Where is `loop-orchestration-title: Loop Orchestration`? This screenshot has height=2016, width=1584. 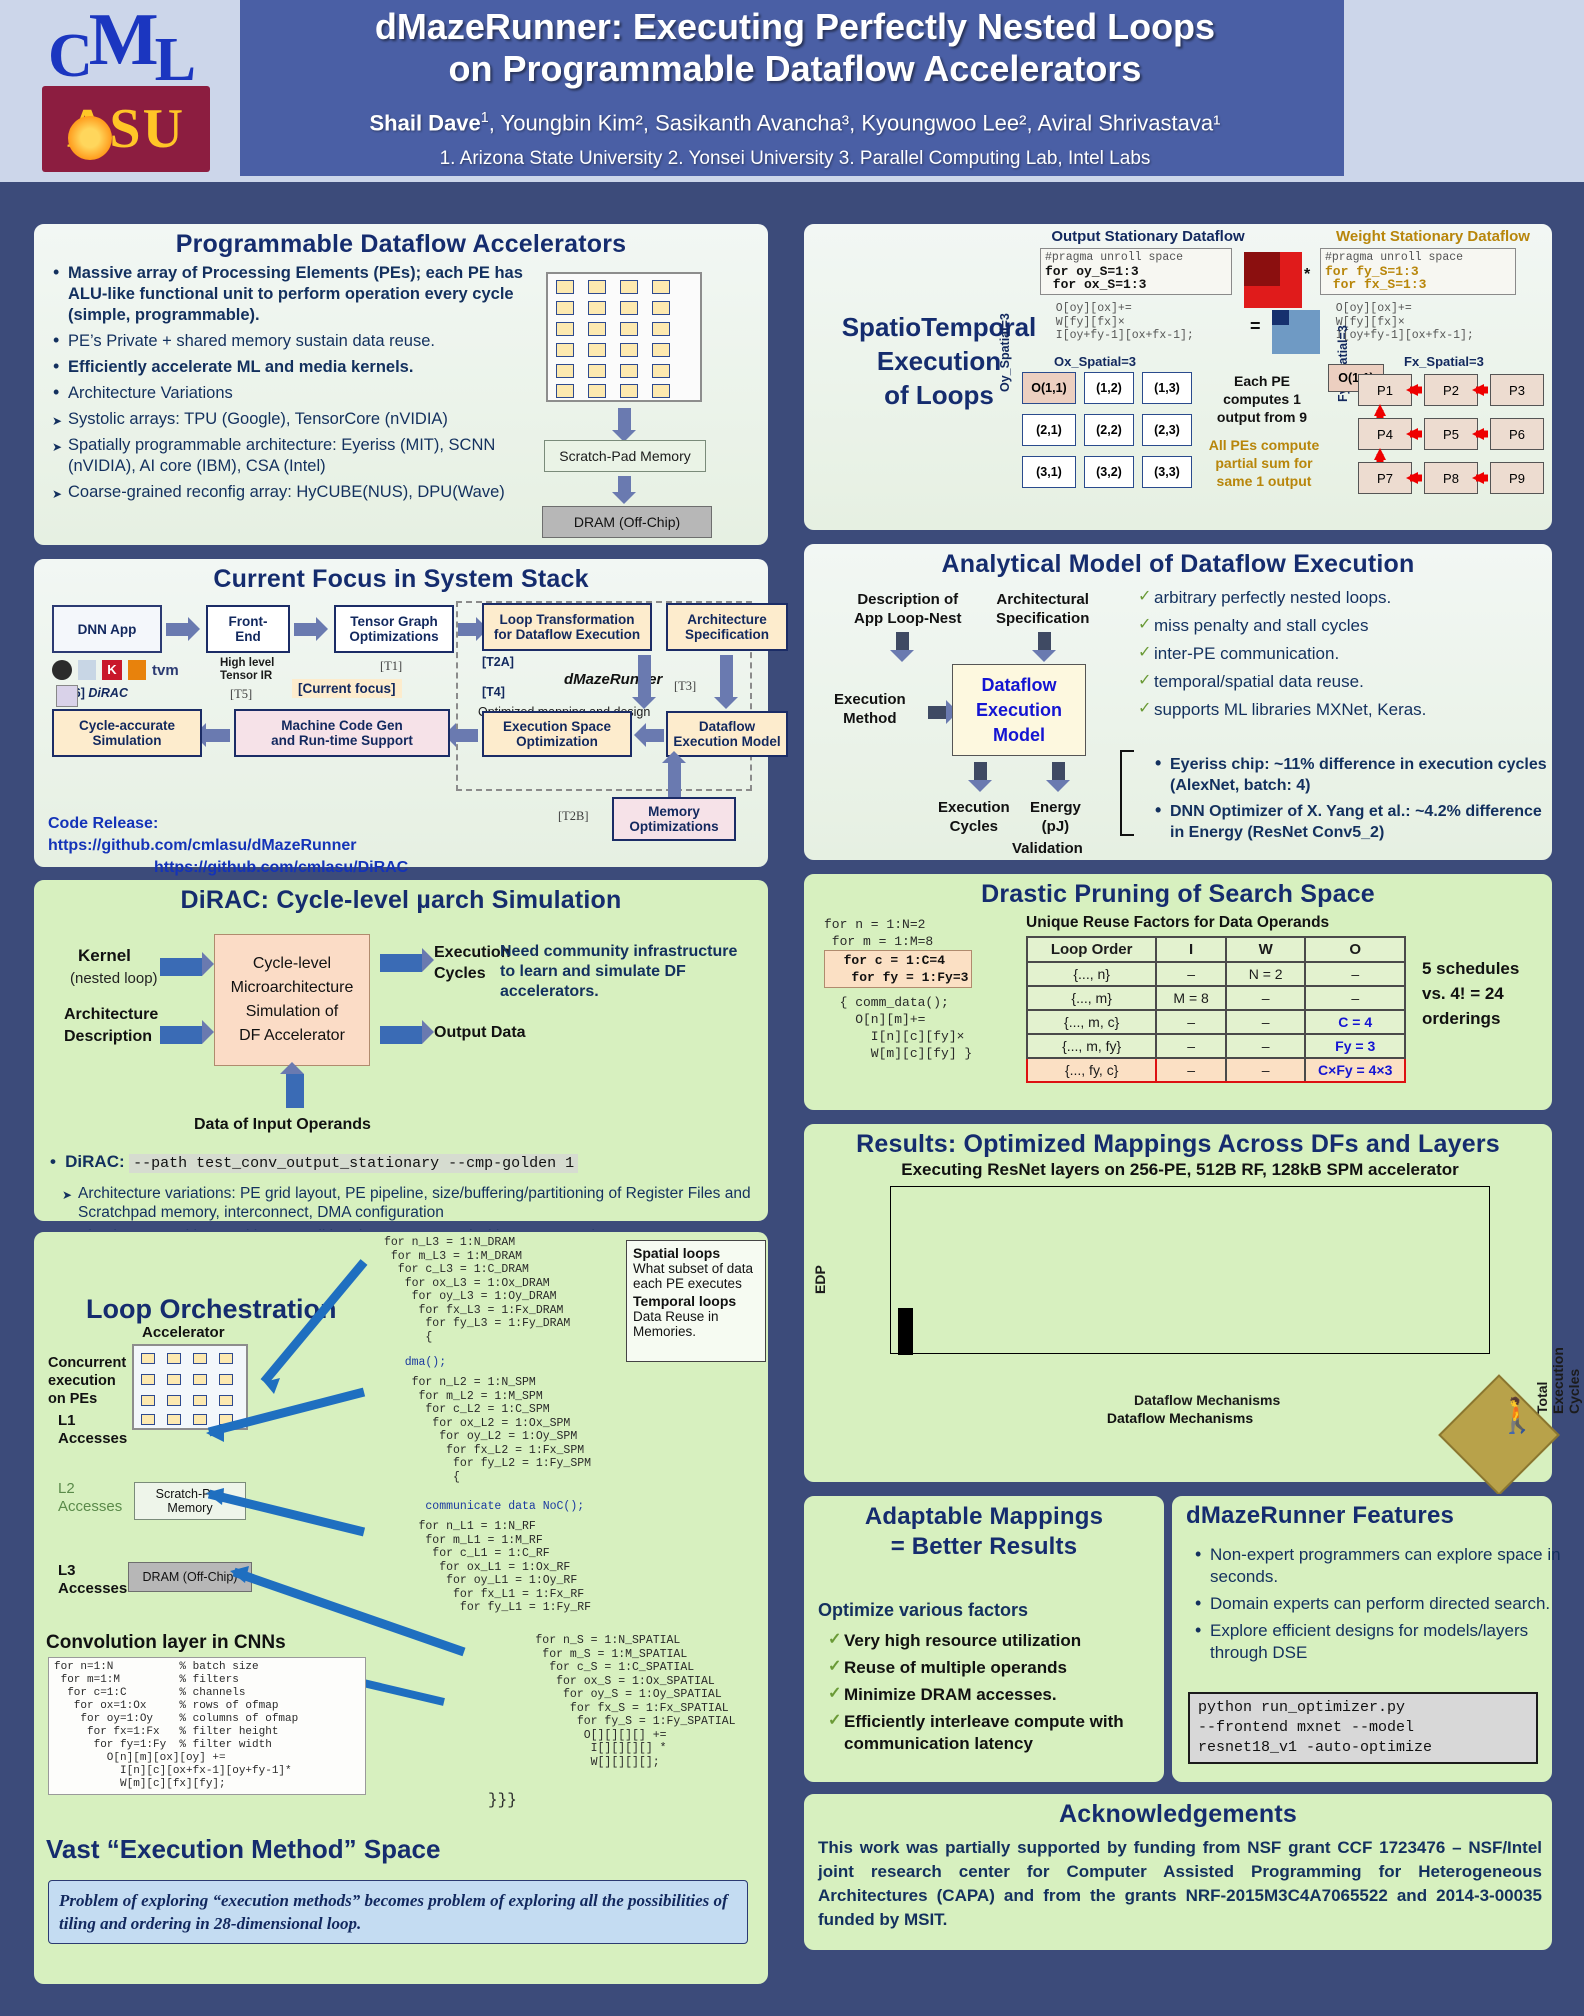
loop-orchestration-title: Loop Orchestration is located at coordinates (211, 1309).